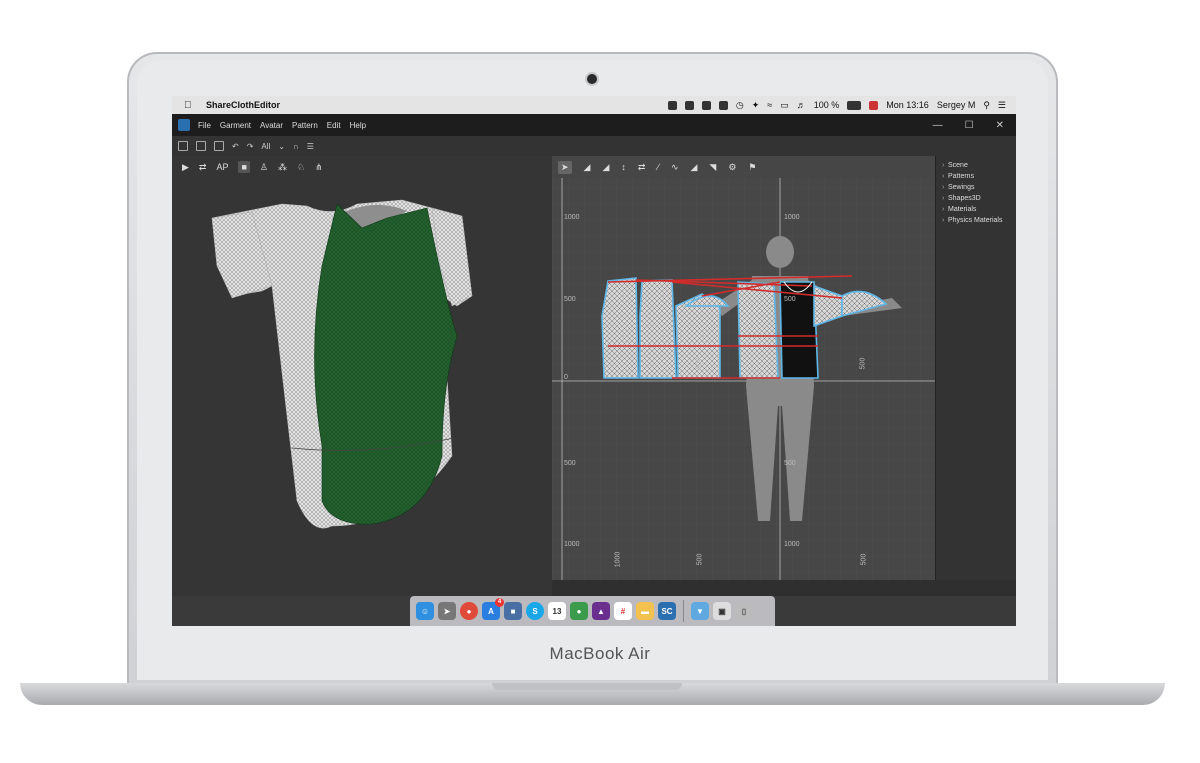 This screenshot has height=763, width=1200. I want to click on evernote-icon, so click(706, 105).